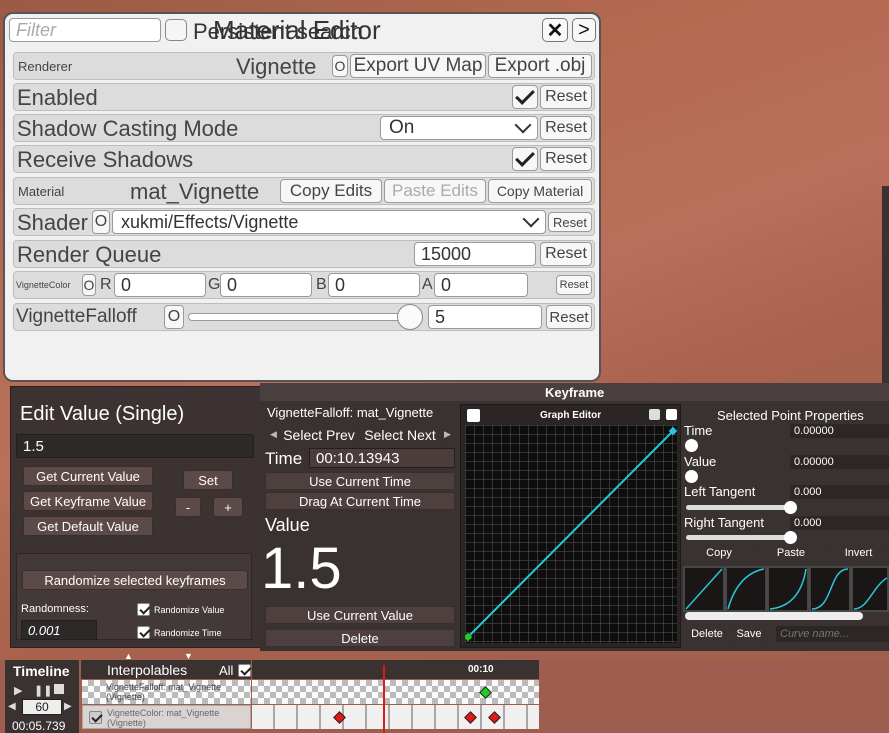 The image size is (889, 733). Describe the element at coordinates (400, 435) in the screenshot. I see `select-next-button: Select Next` at that location.